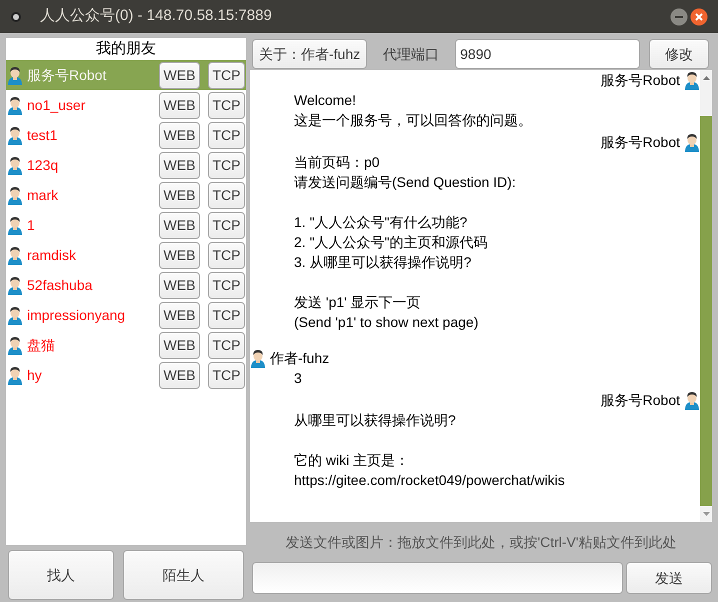  I want to click on message-line: 从哪里可以获得操作说明?, so click(375, 420).